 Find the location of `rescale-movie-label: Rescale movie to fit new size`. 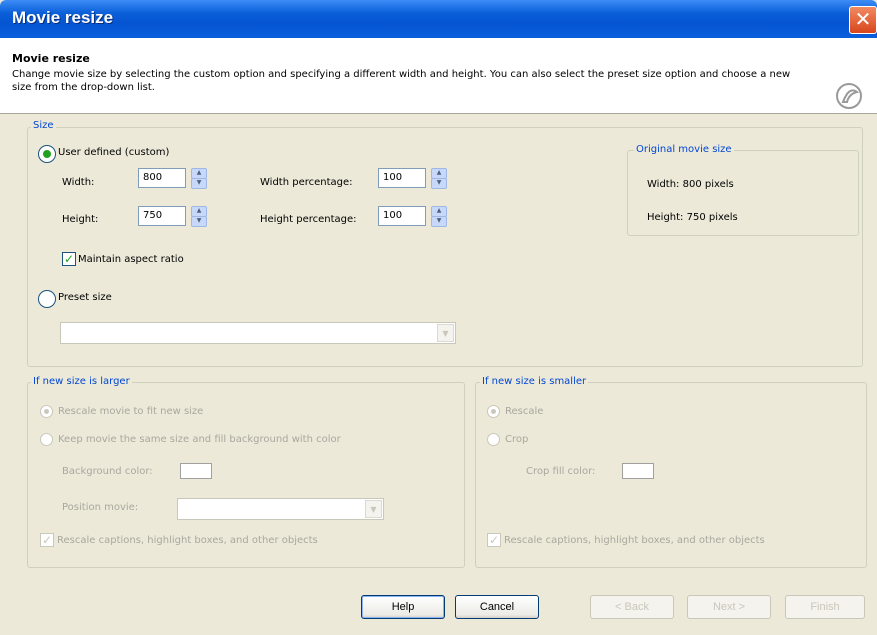

rescale-movie-label: Rescale movie to fit new size is located at coordinates (131, 411).